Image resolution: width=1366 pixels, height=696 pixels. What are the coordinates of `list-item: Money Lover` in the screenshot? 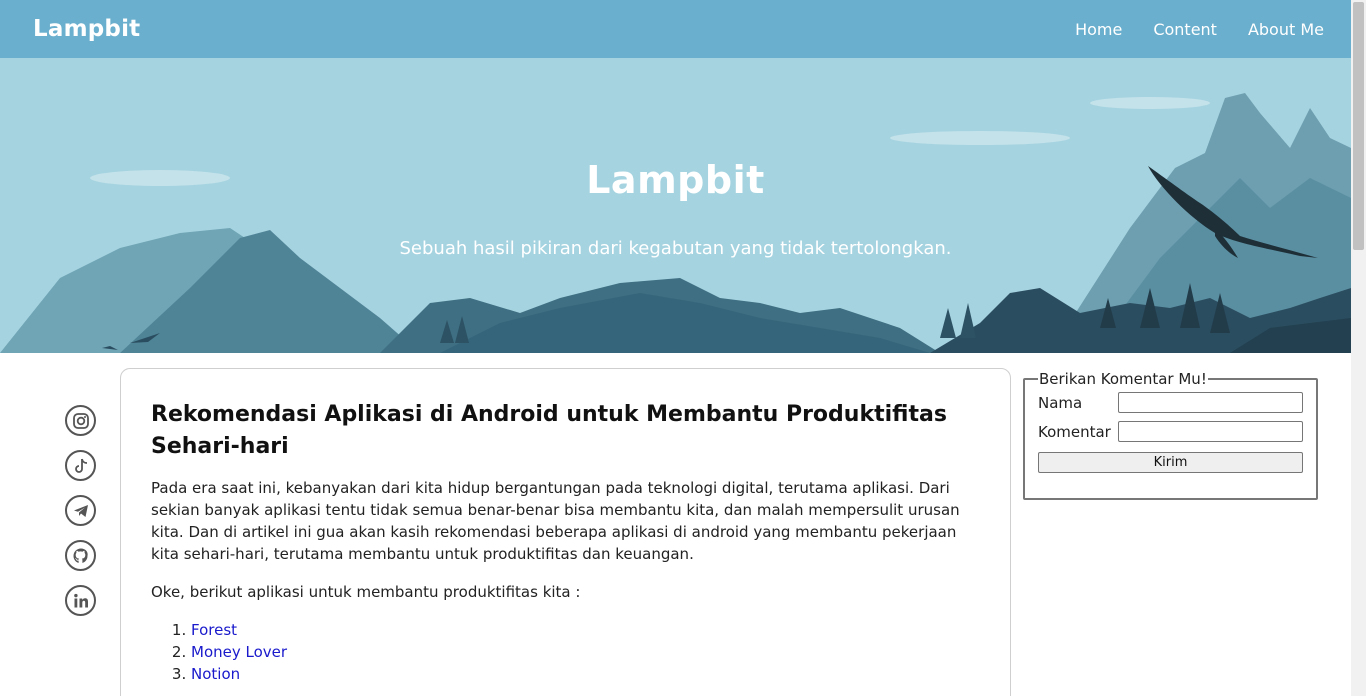 It's located at (585, 652).